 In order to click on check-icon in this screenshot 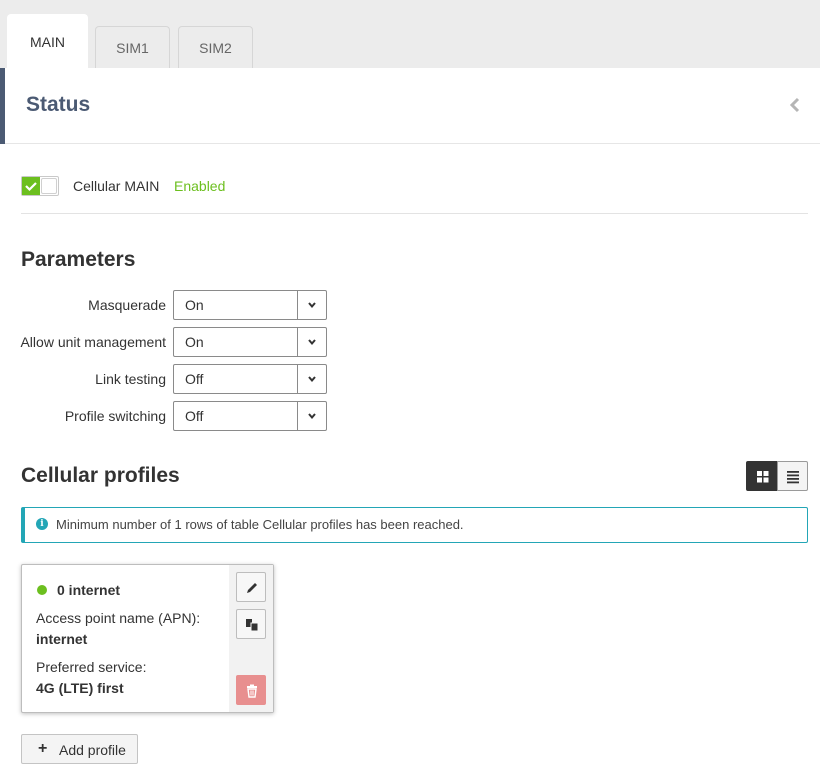, I will do `click(31, 187)`.